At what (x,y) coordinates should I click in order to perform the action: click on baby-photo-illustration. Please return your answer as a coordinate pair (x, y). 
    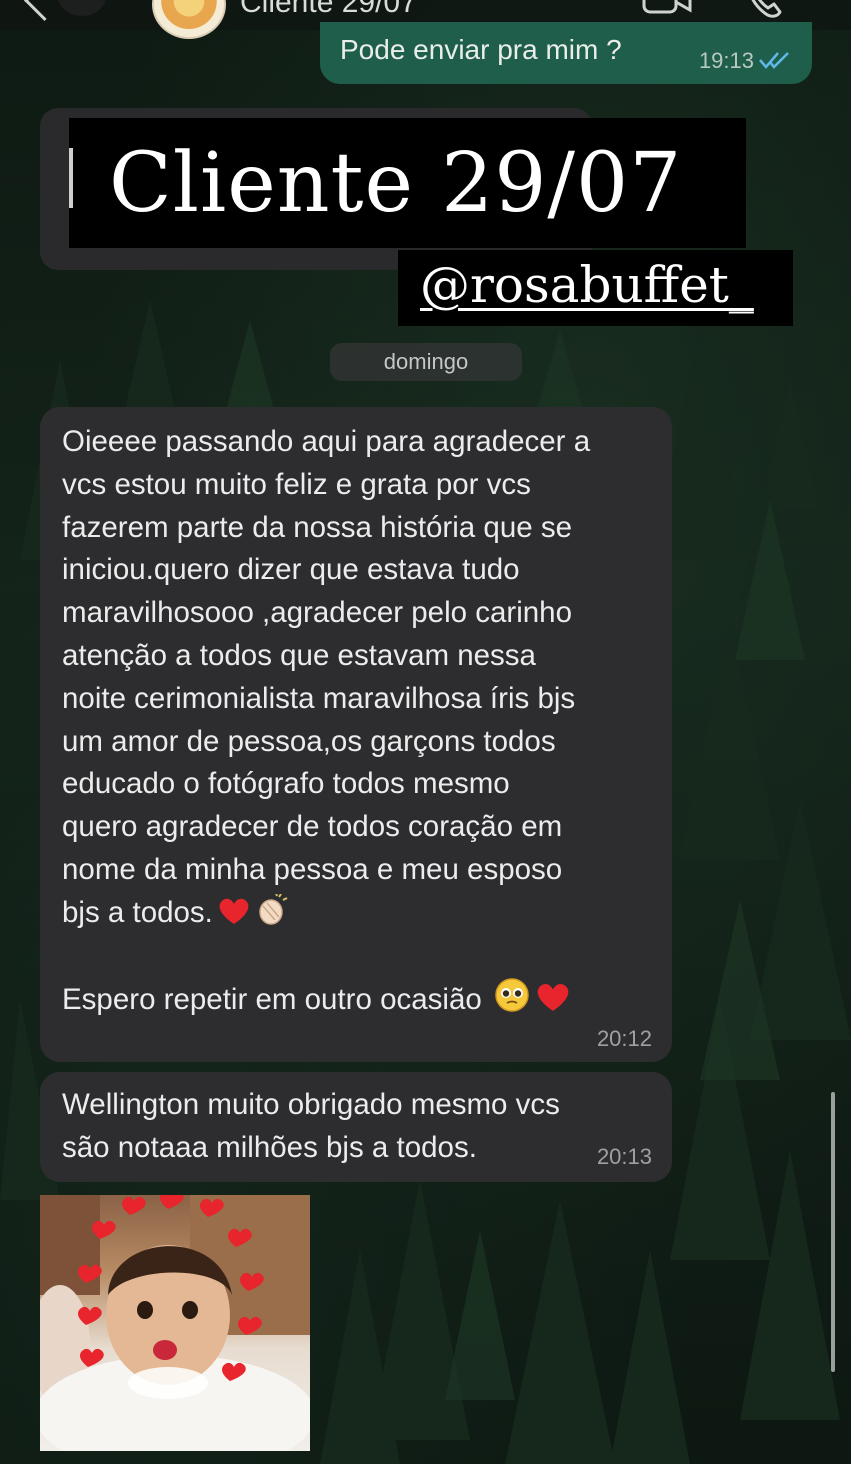
    Looking at the image, I should click on (175, 1323).